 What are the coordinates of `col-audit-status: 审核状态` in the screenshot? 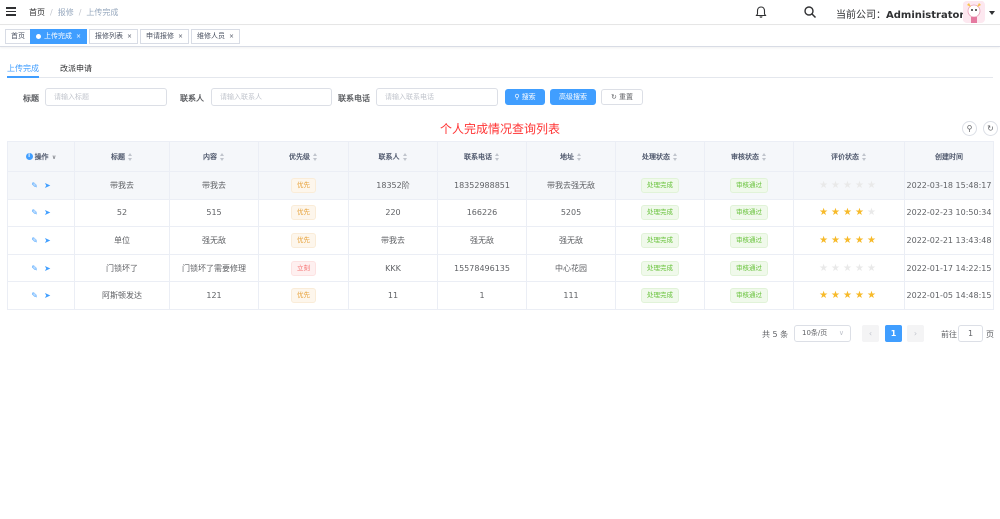 It's located at (749, 156).